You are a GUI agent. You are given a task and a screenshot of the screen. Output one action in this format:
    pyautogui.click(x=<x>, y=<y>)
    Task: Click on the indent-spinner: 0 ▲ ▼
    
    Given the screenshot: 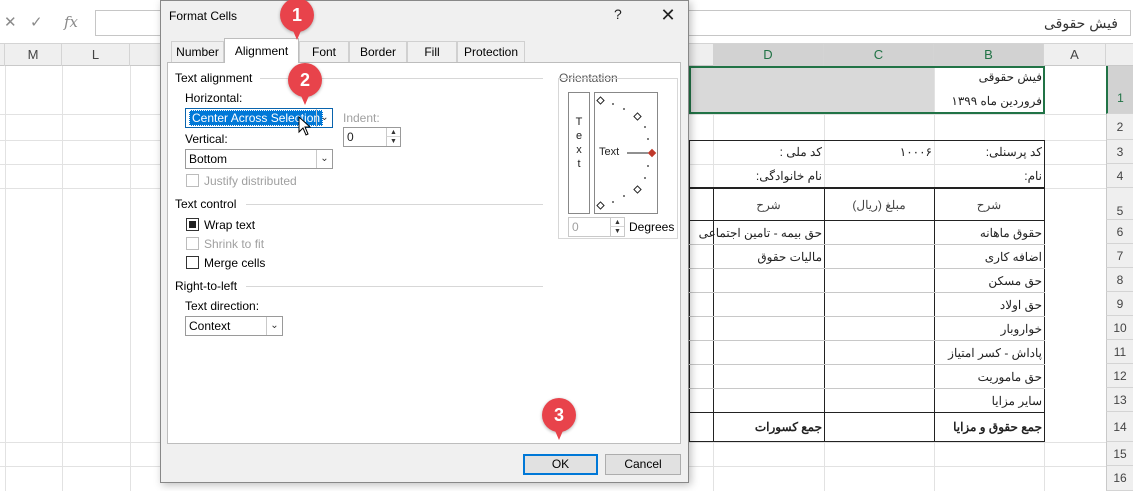 What is the action you would take?
    pyautogui.click(x=372, y=137)
    